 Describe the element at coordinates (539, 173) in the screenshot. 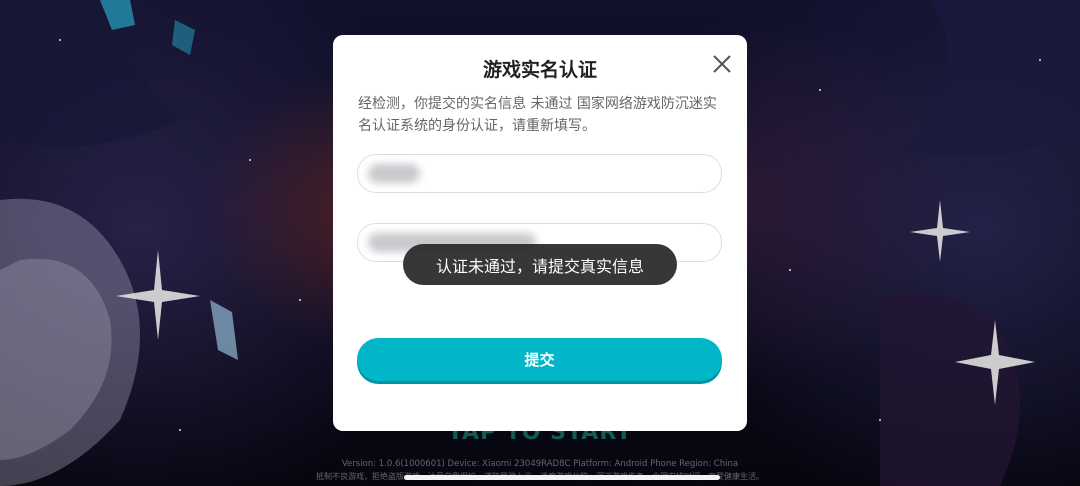

I see `name-input` at that location.